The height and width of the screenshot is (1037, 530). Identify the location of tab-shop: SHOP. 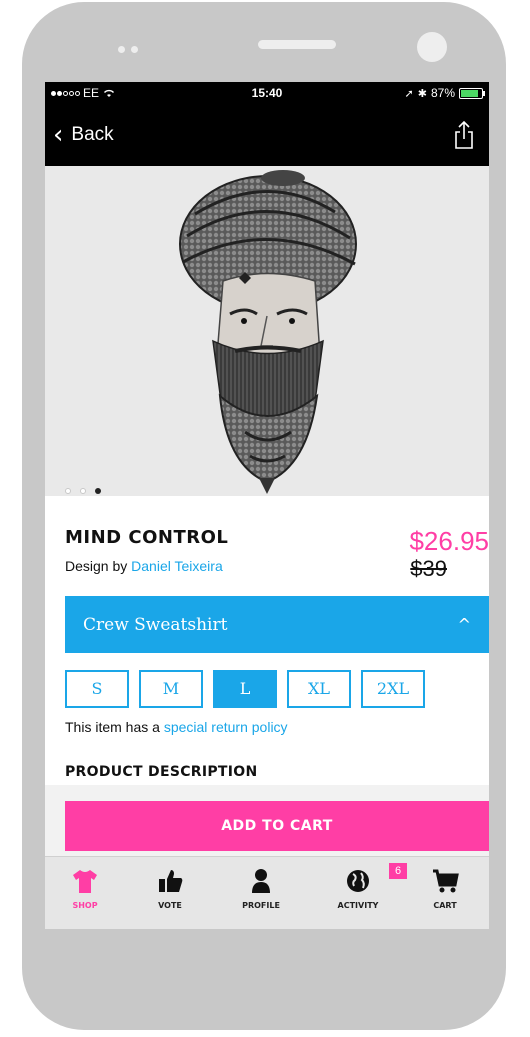
(85, 888).